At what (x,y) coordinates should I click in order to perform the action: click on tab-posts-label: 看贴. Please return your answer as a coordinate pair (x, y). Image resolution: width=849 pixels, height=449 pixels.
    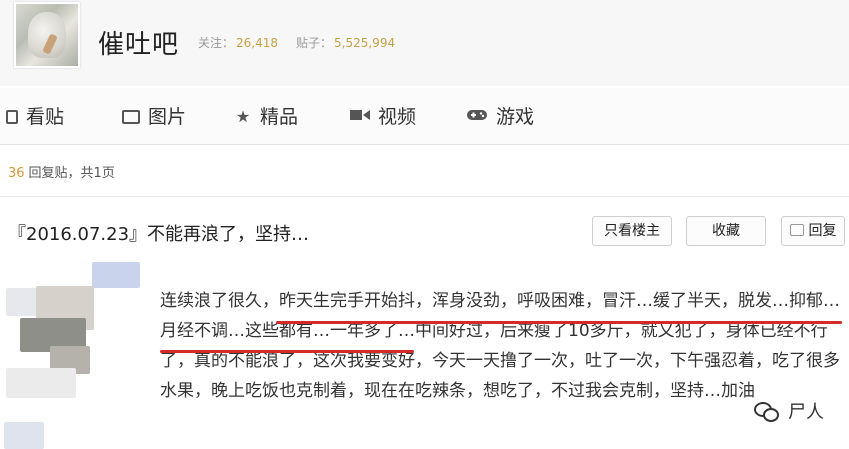
    Looking at the image, I should click on (45, 117).